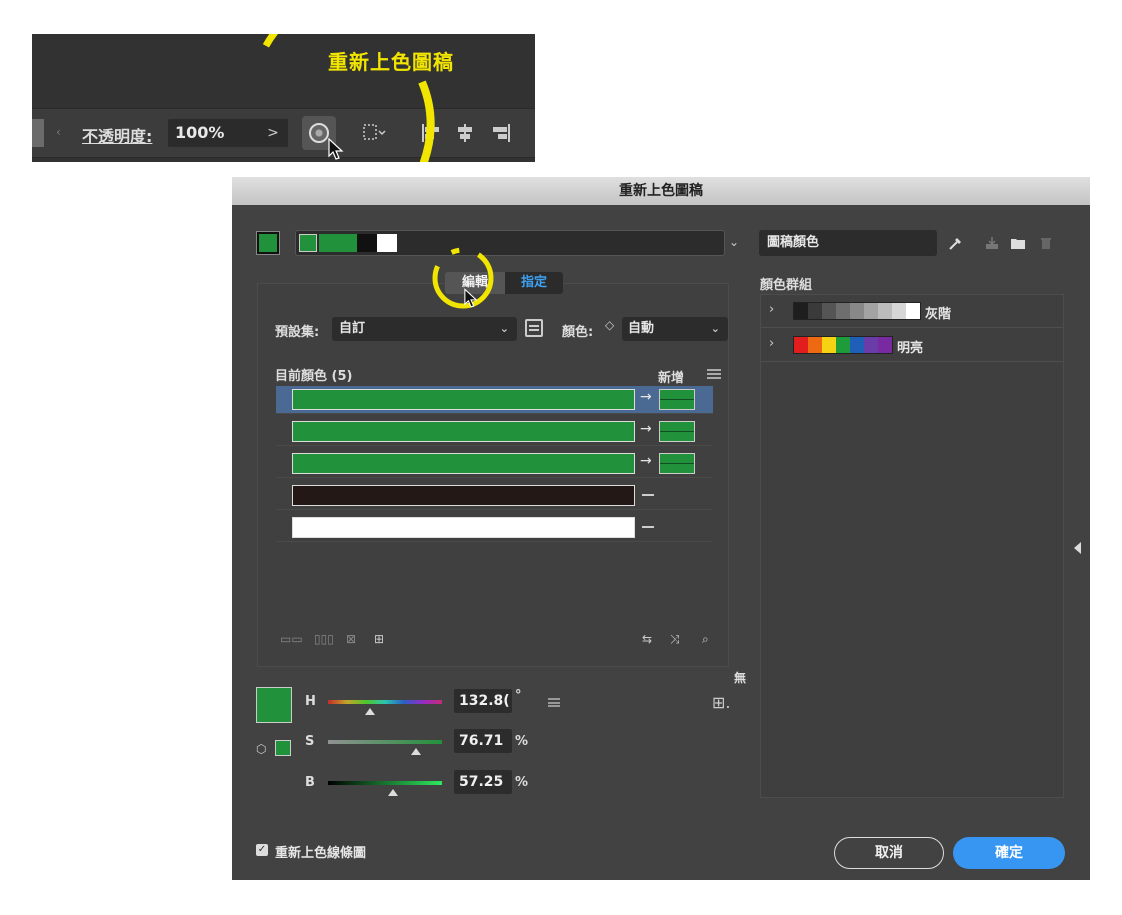 The width and height of the screenshot is (1122, 915). Describe the element at coordinates (609, 325) in the screenshot. I see `stepper-icon: ◇` at that location.